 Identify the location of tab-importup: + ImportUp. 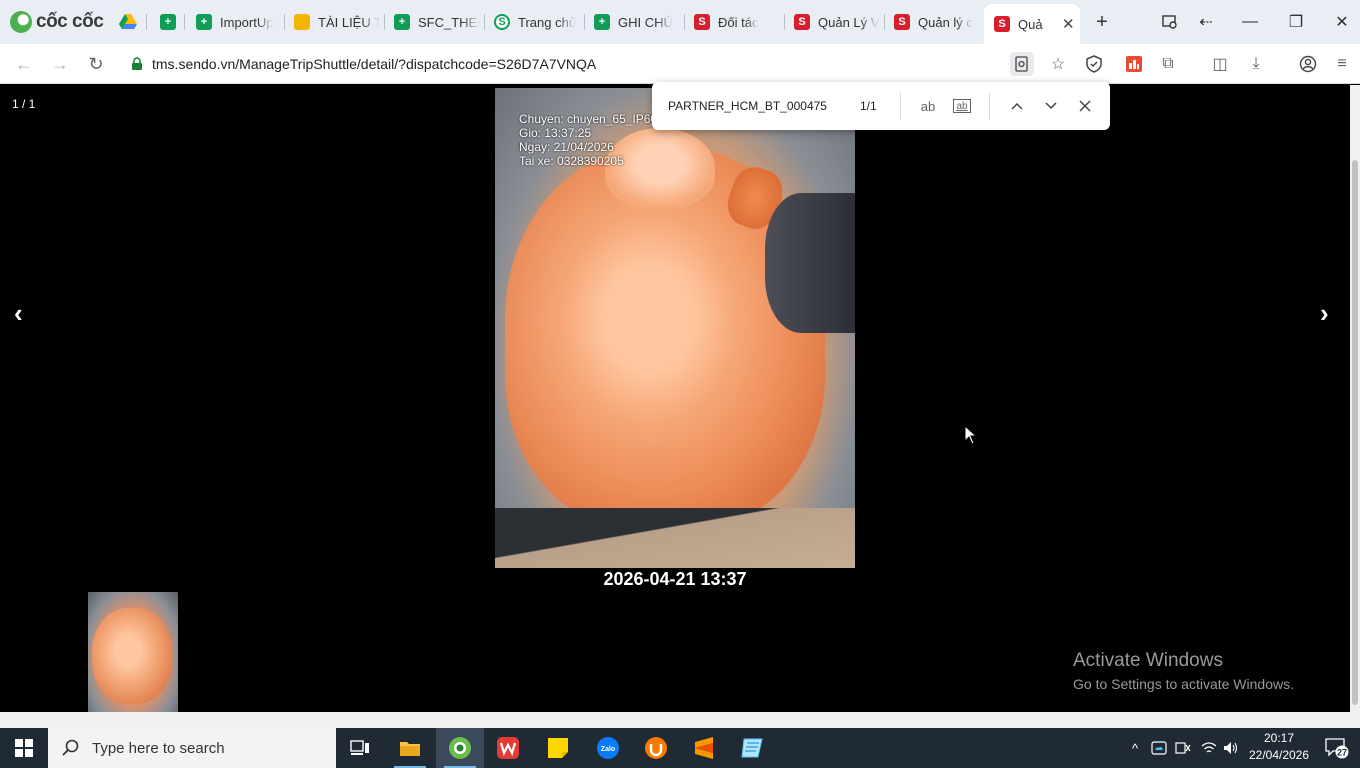
(234, 22).